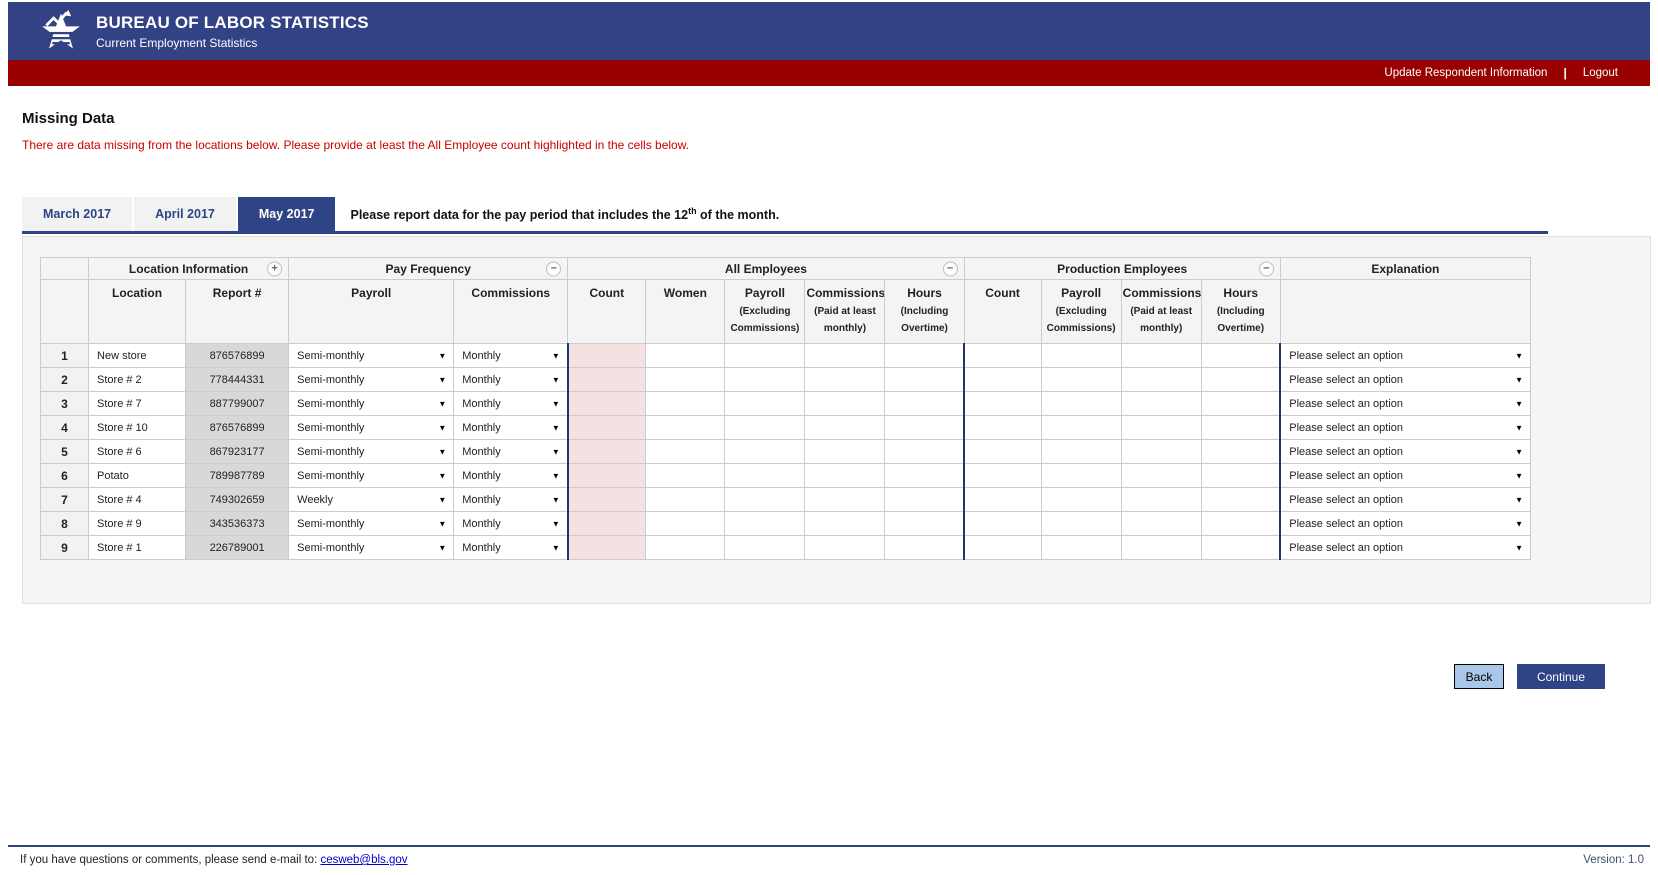 This screenshot has height=875, width=1658. Describe the element at coordinates (1561, 676) in the screenshot. I see `continue-button: Continue` at that location.